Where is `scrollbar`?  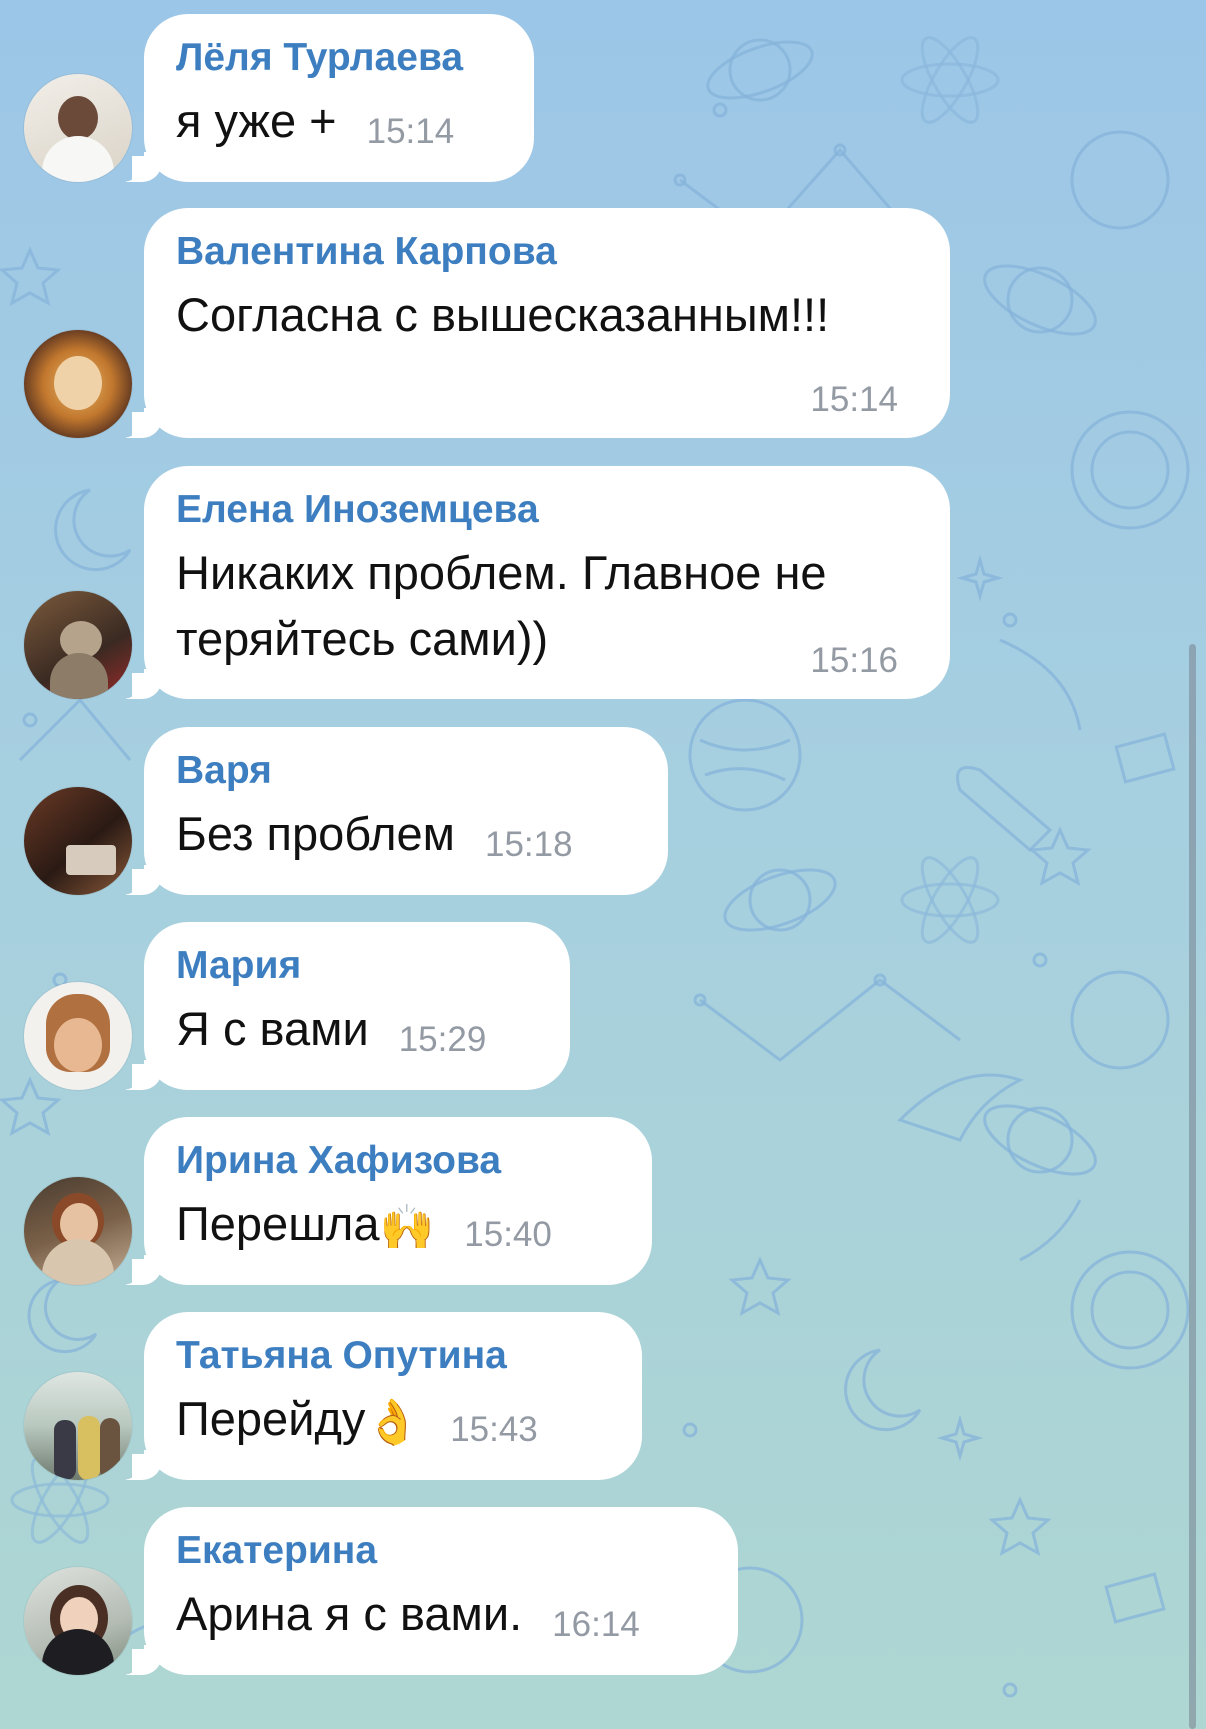
scrollbar is located at coordinates (1192, 1186).